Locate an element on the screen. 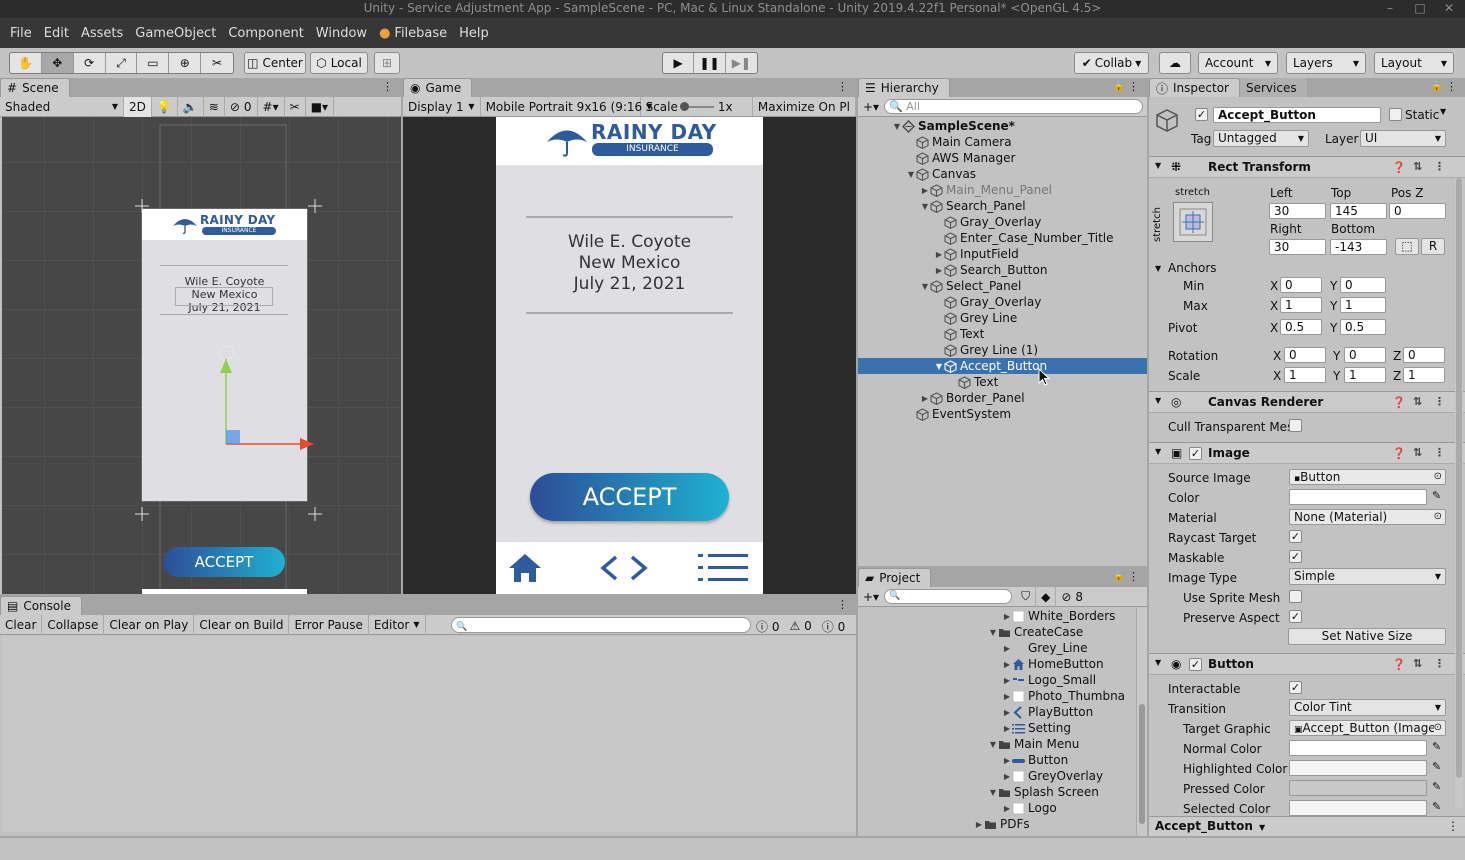 Image resolution: width=1465 pixels, height=860 pixels. anchor-min-x-field: 0 is located at coordinates (1301, 285).